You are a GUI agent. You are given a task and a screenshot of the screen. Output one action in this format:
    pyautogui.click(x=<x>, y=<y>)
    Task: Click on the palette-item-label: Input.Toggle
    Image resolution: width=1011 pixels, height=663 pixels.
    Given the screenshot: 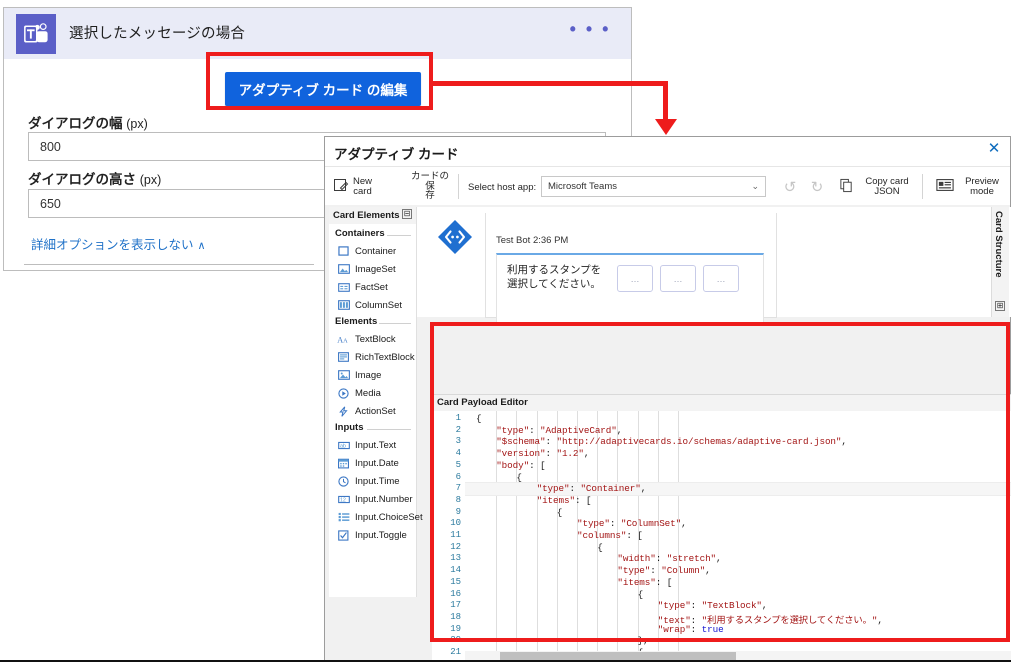 What is the action you would take?
    pyautogui.click(x=381, y=535)
    